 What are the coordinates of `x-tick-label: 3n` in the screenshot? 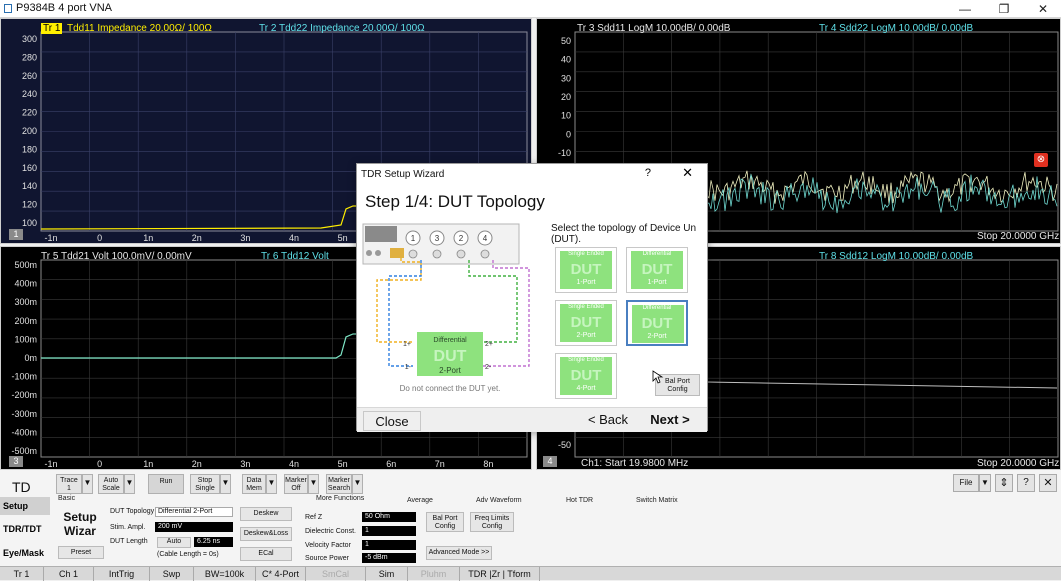 It's located at (245, 464).